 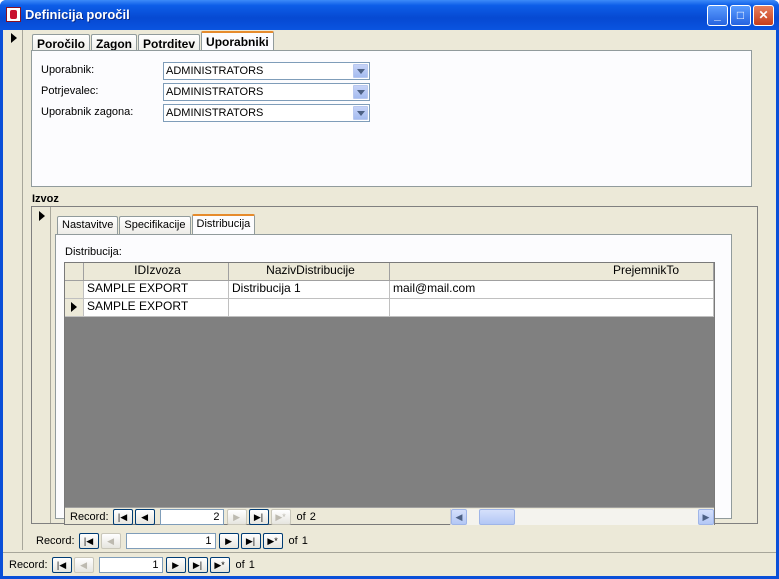 I want to click on outer-record-total: 1, so click(x=251, y=564).